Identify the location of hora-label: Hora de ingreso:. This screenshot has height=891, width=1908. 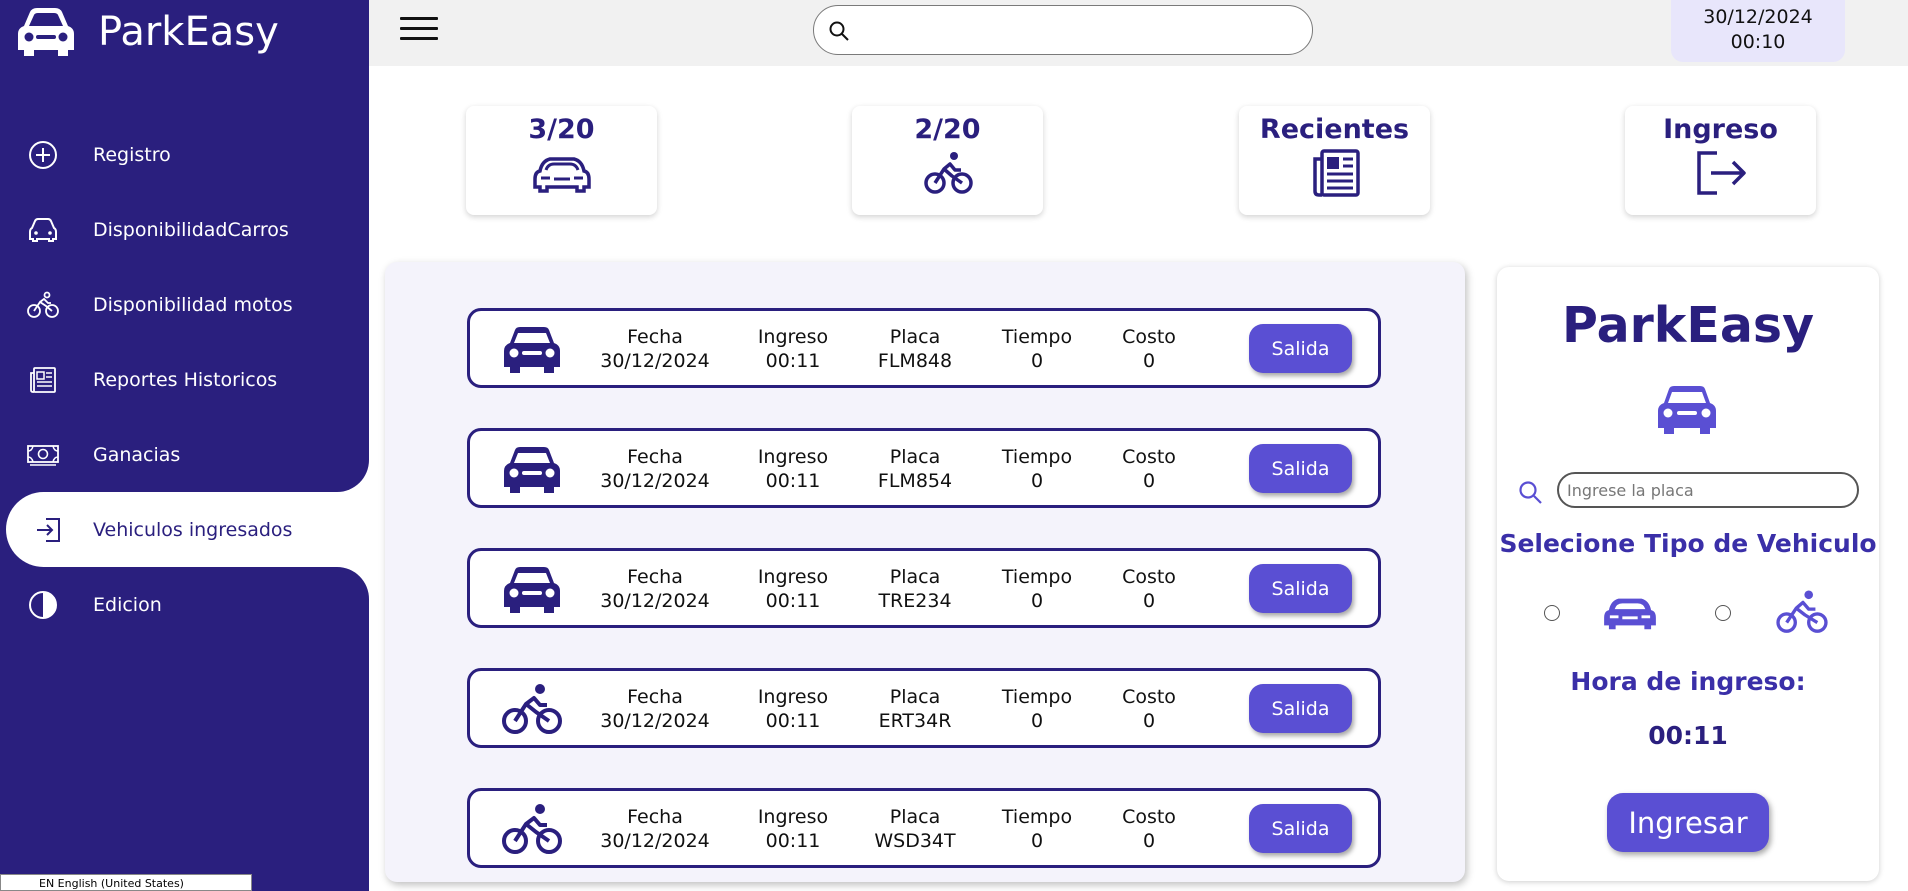
(1688, 681).